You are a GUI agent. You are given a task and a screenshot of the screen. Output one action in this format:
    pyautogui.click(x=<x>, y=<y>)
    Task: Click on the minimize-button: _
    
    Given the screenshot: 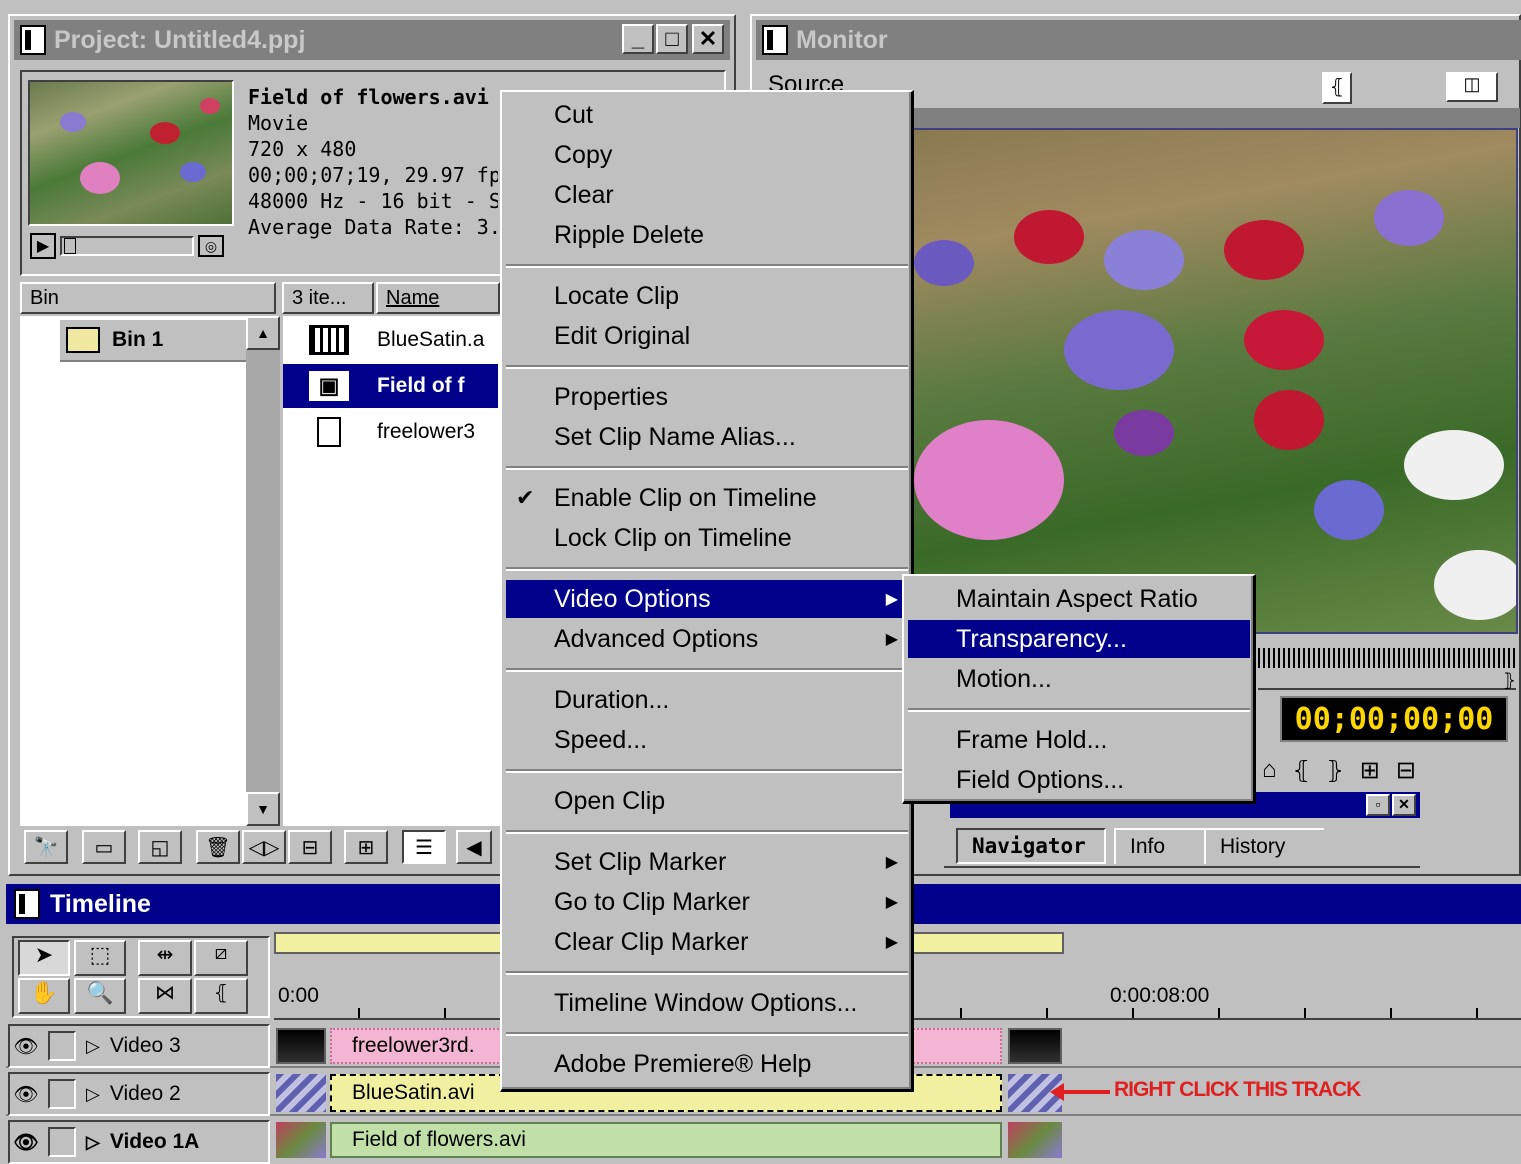 What is the action you would take?
    pyautogui.click(x=638, y=39)
    